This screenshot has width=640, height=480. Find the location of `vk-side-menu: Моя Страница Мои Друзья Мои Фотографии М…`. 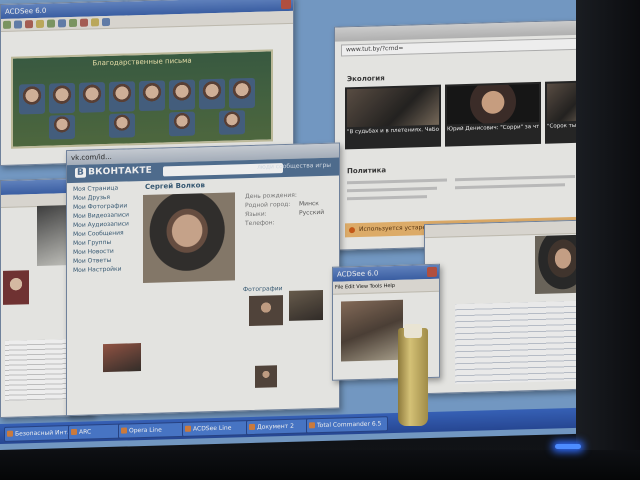

vk-side-menu: Моя Страница Мои Друзья Мои Фотографии М… is located at coordinates (104, 229).